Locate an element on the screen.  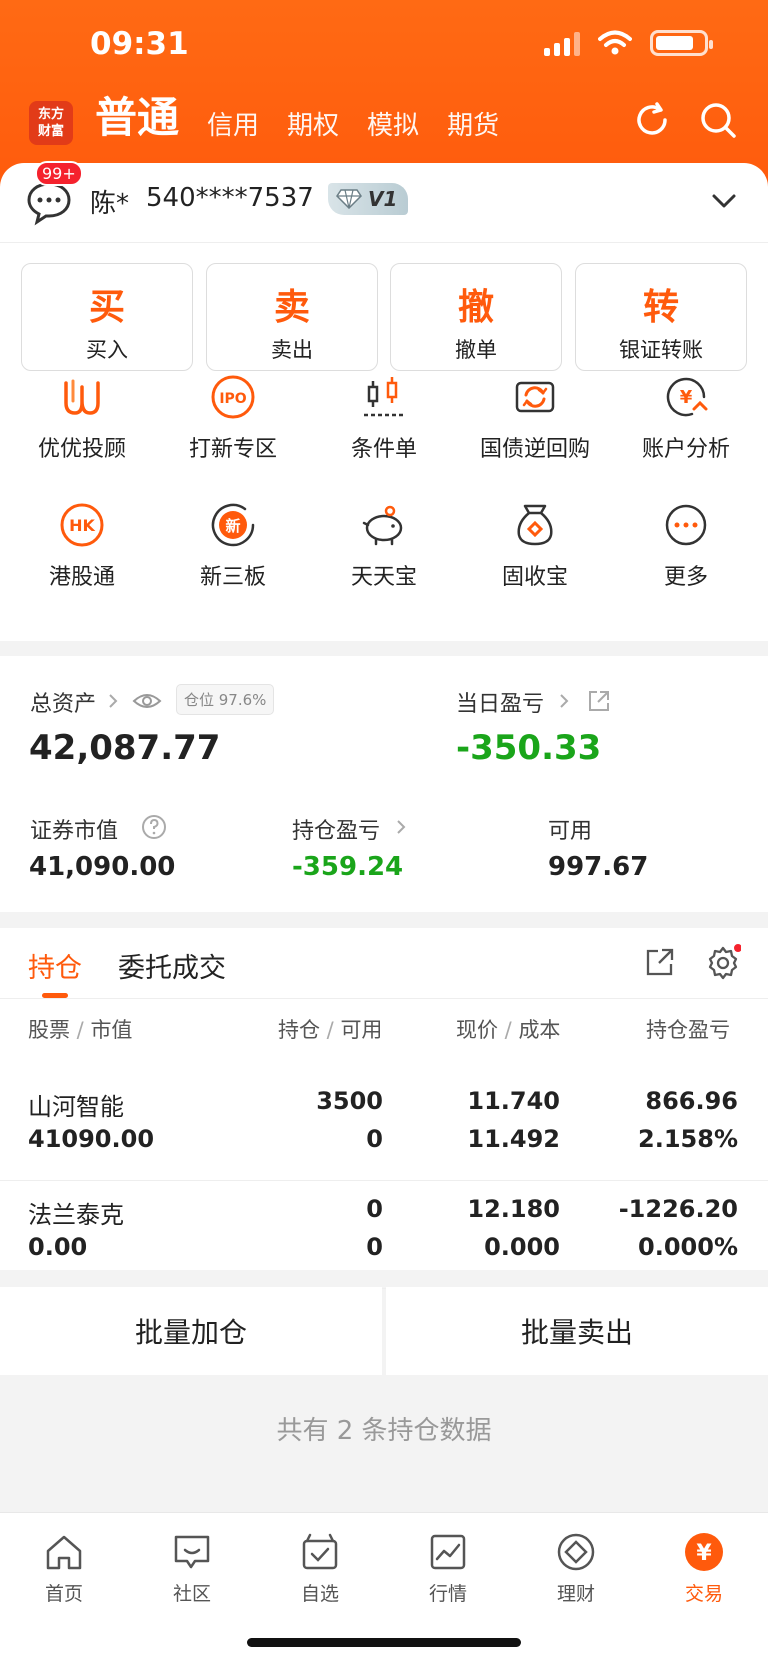
positions-count-text: 共有 2 条持仓数据 is located at coordinates (384, 1431).